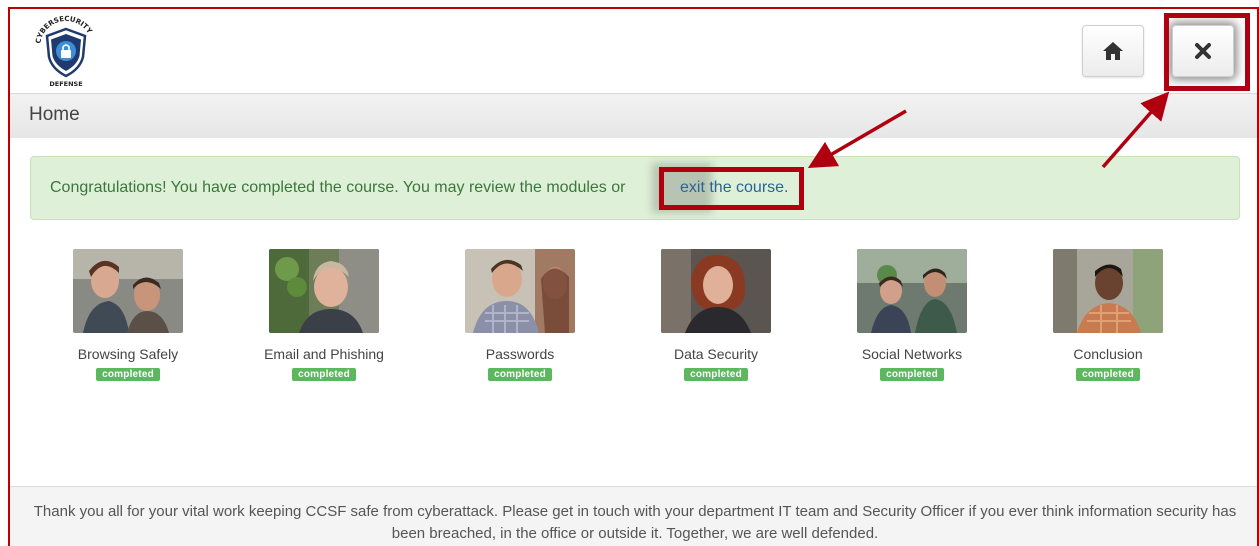 Image resolution: width=1259 pixels, height=546 pixels. Describe the element at coordinates (324, 354) in the screenshot. I see `module-title: Email and Phishing` at that location.